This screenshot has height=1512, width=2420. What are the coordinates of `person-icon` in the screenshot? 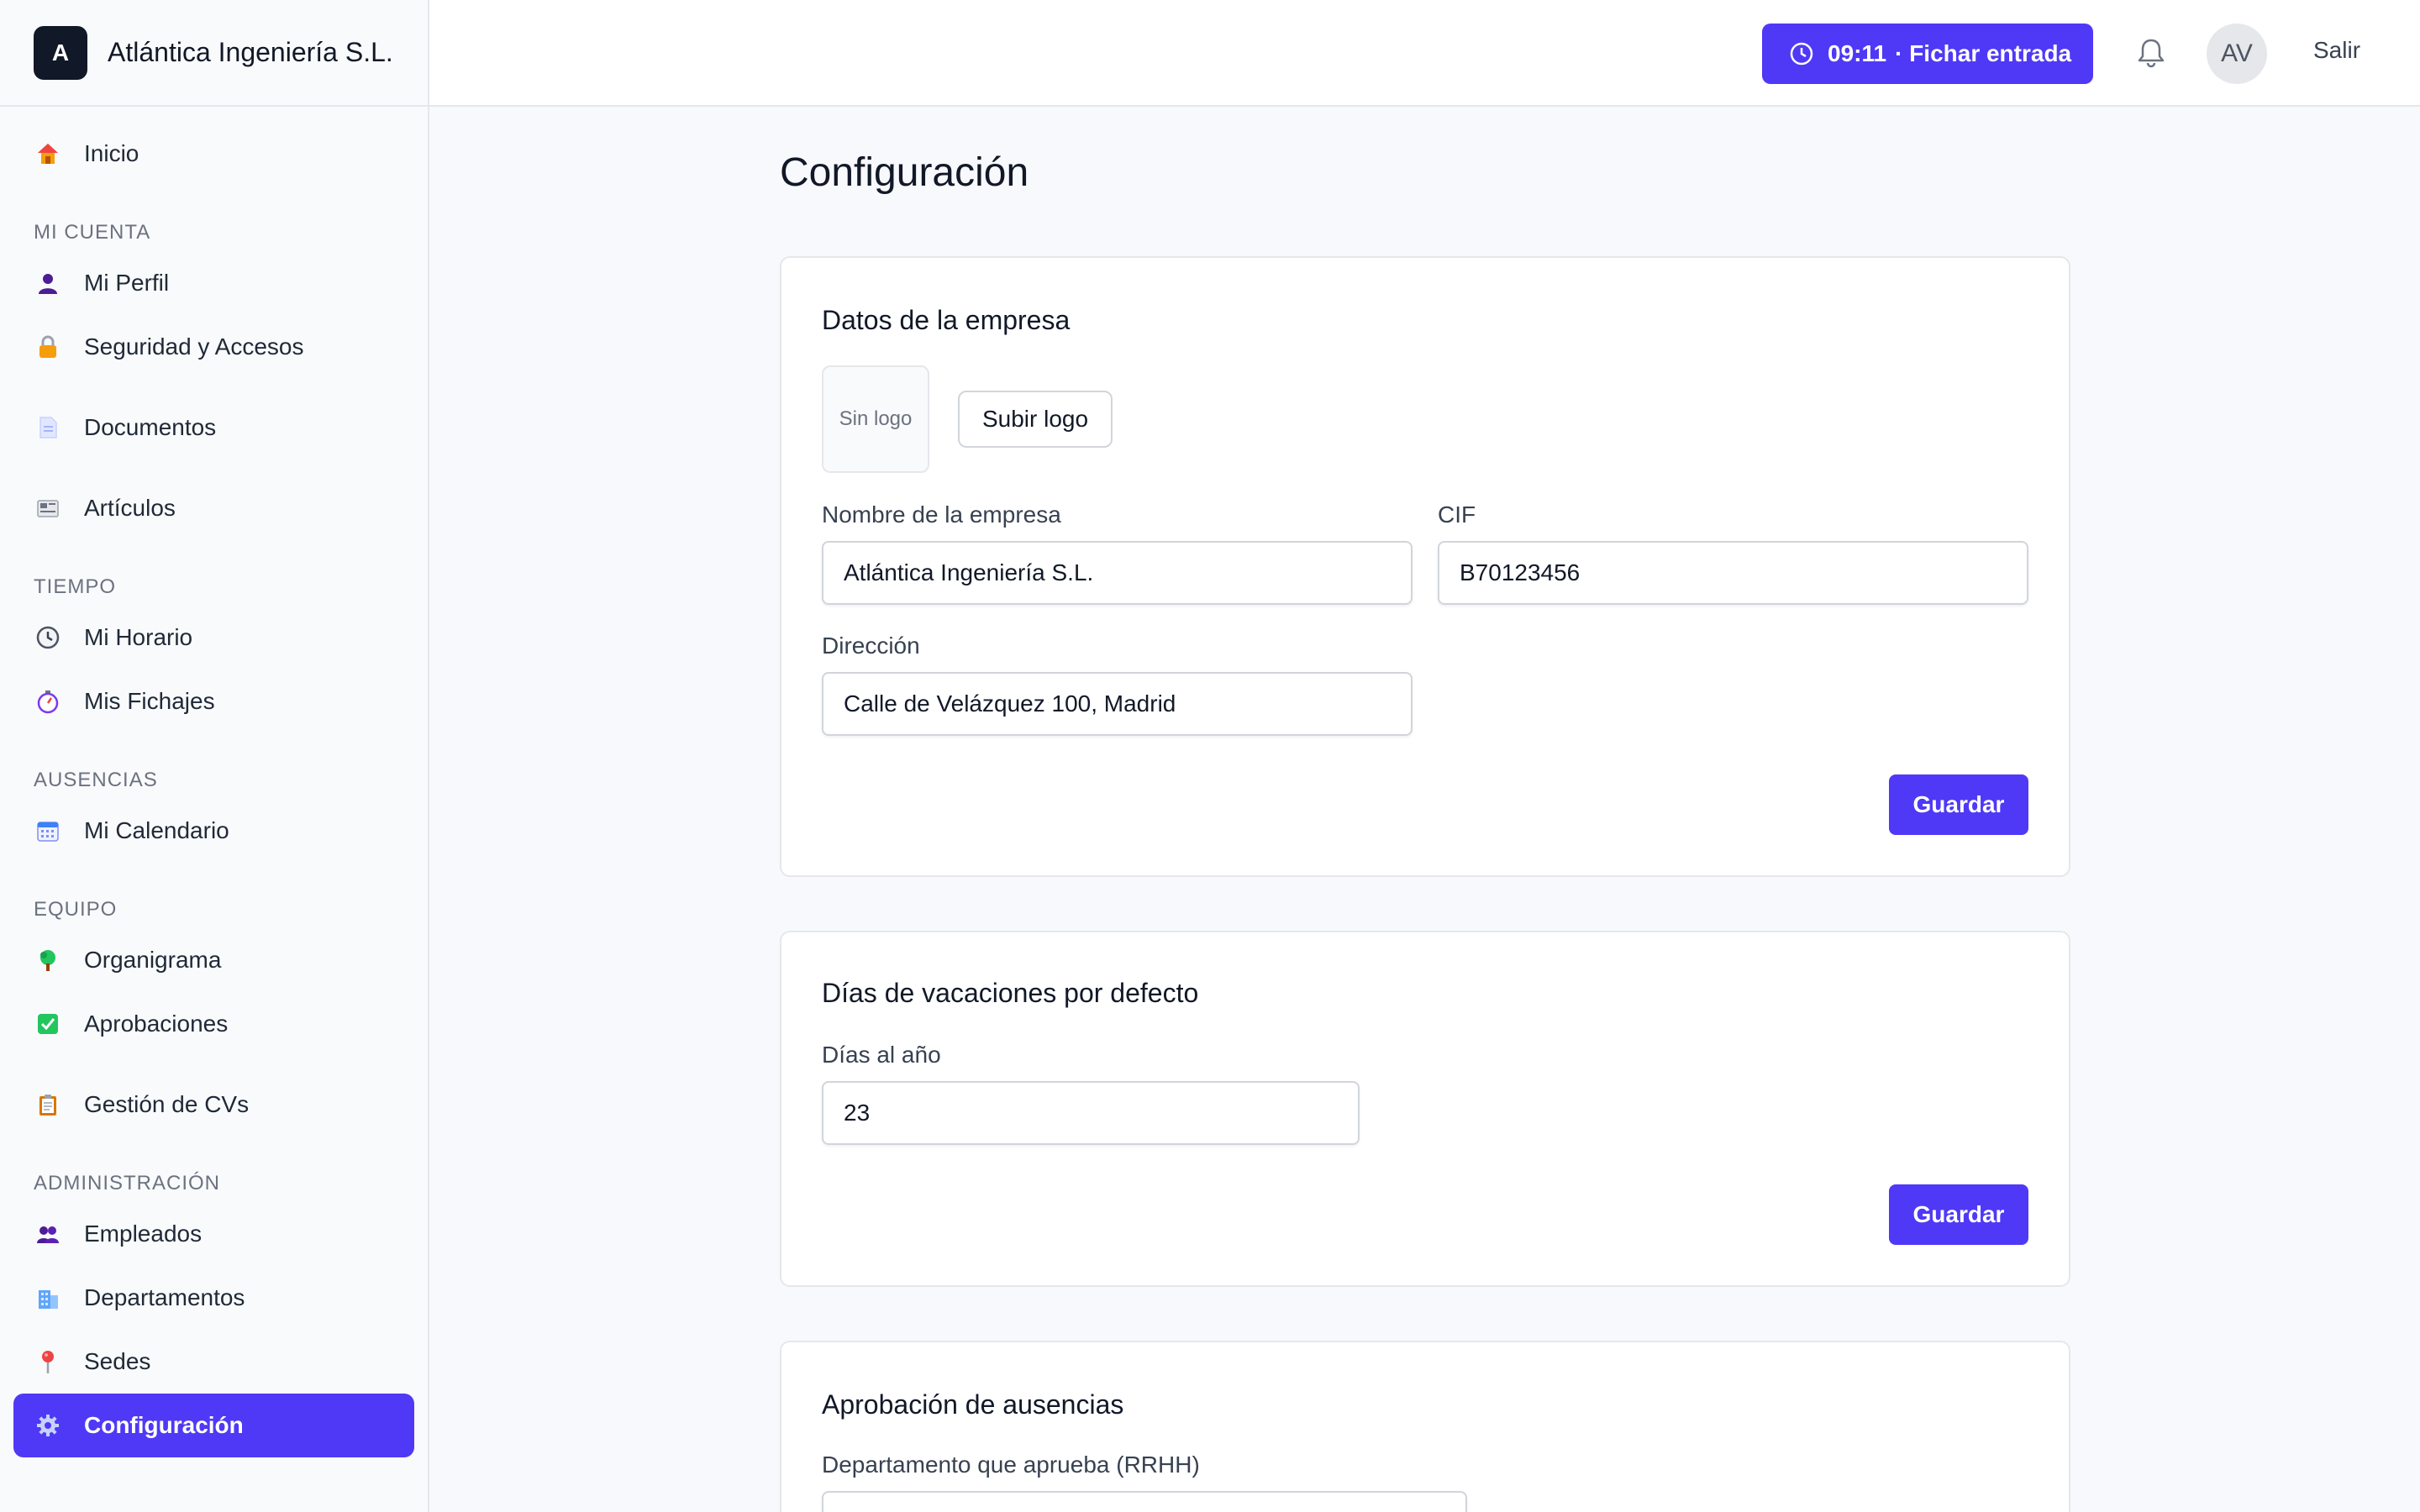 It's located at (48, 283).